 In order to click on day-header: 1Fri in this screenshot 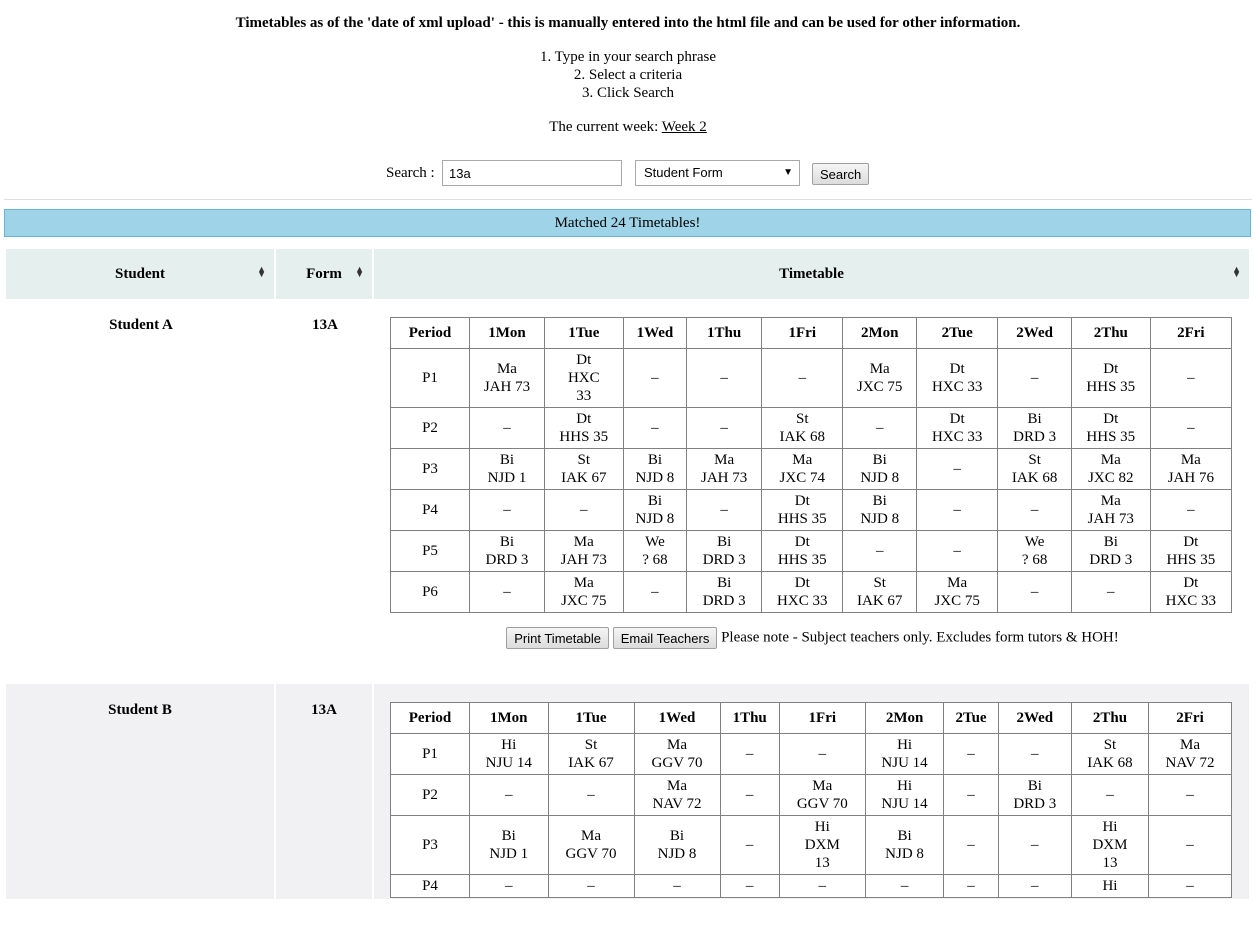, I will do `click(802, 333)`.